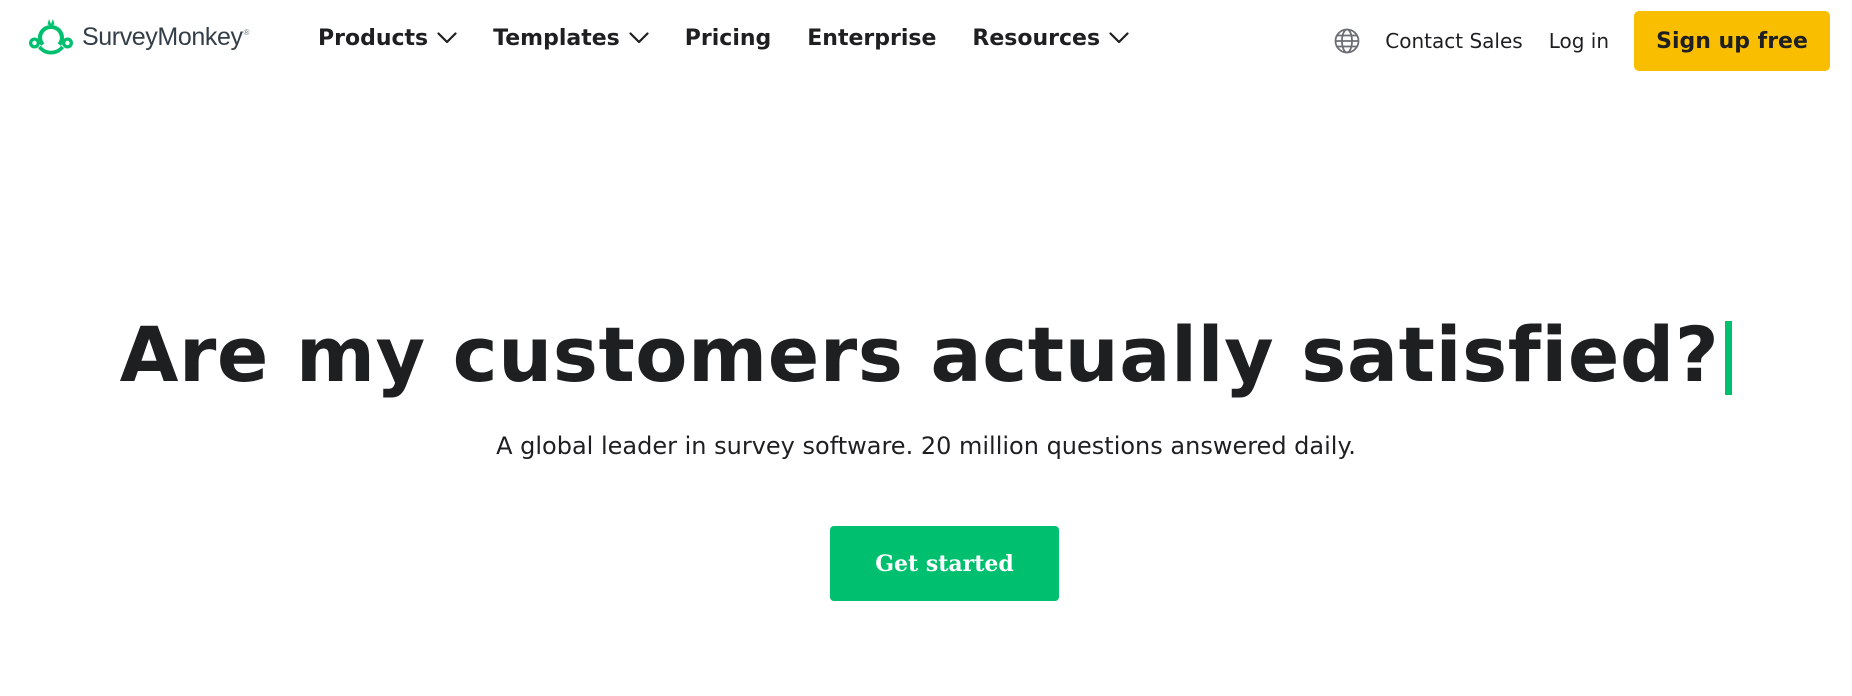  Describe the element at coordinates (166, 36) in the screenshot. I see `logo-wordmark: SurveyMonkey®` at that location.